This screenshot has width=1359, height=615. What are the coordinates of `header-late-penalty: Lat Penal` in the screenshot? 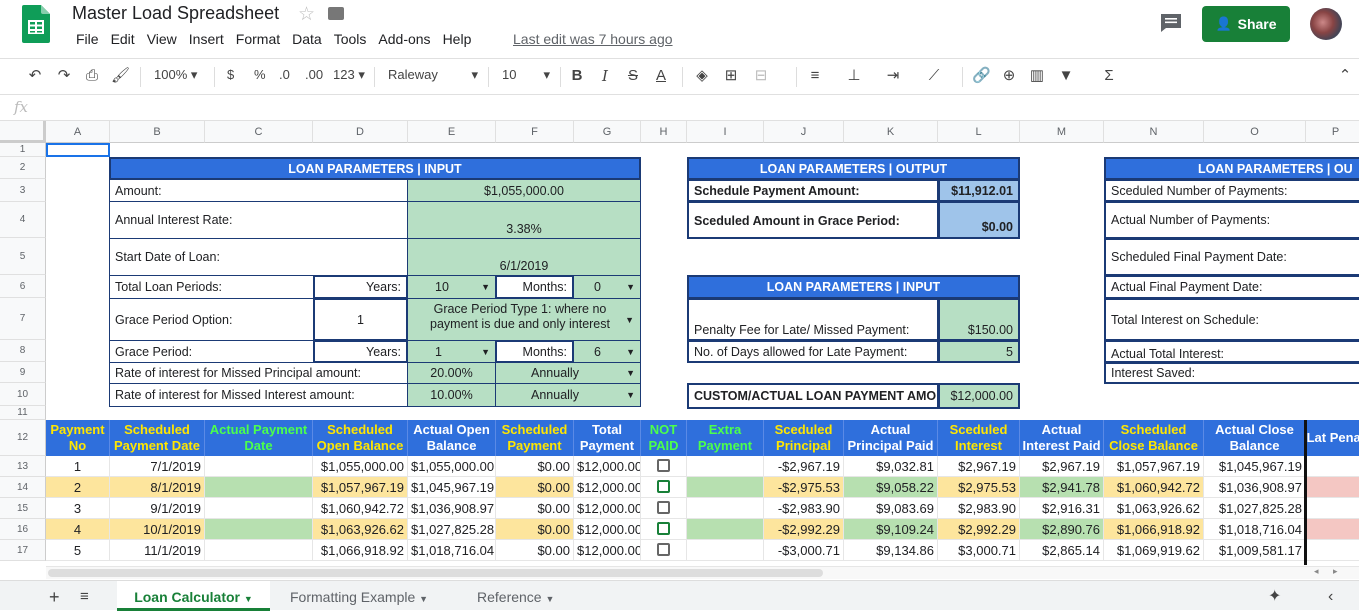 It's located at (1332, 438).